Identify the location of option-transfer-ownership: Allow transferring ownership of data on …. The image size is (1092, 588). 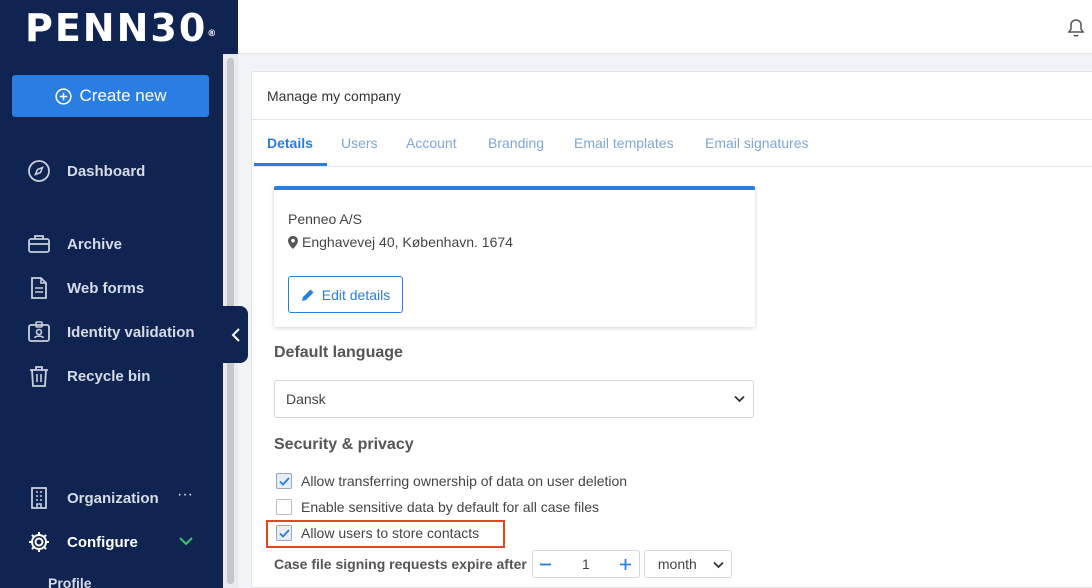
(451, 481).